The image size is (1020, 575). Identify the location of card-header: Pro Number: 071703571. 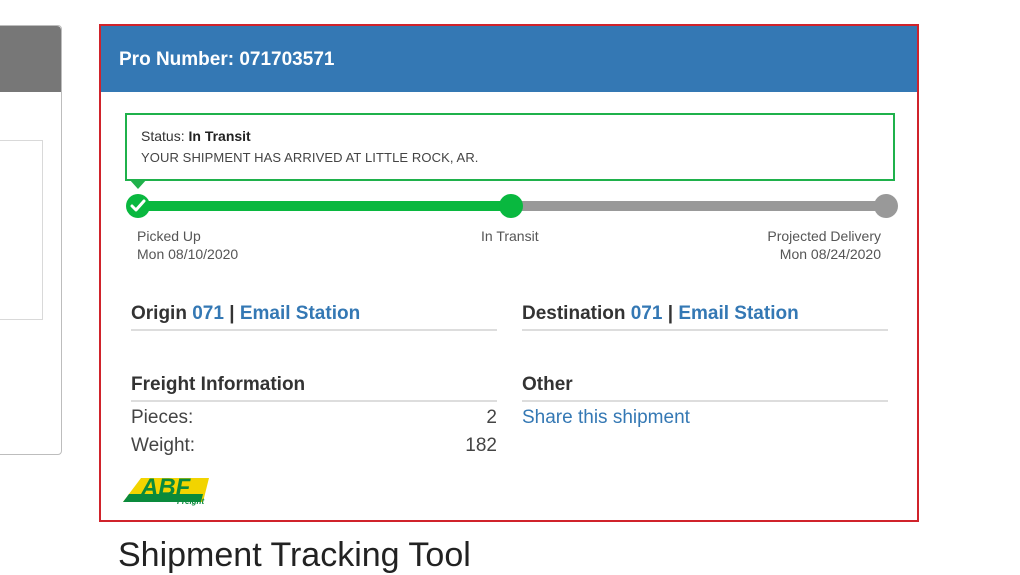
(509, 59).